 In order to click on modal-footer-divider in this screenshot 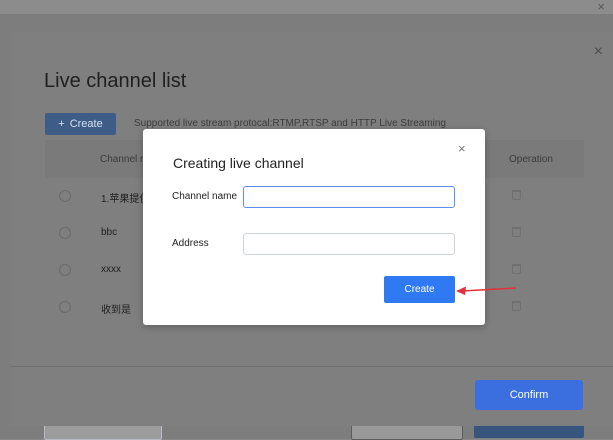, I will do `click(311, 366)`.